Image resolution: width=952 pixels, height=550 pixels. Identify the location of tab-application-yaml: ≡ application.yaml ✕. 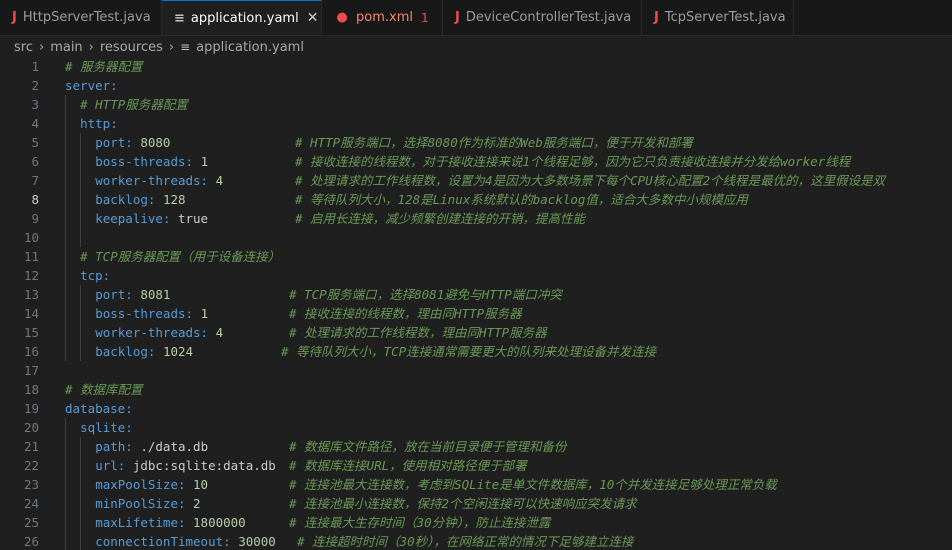
(242, 17).